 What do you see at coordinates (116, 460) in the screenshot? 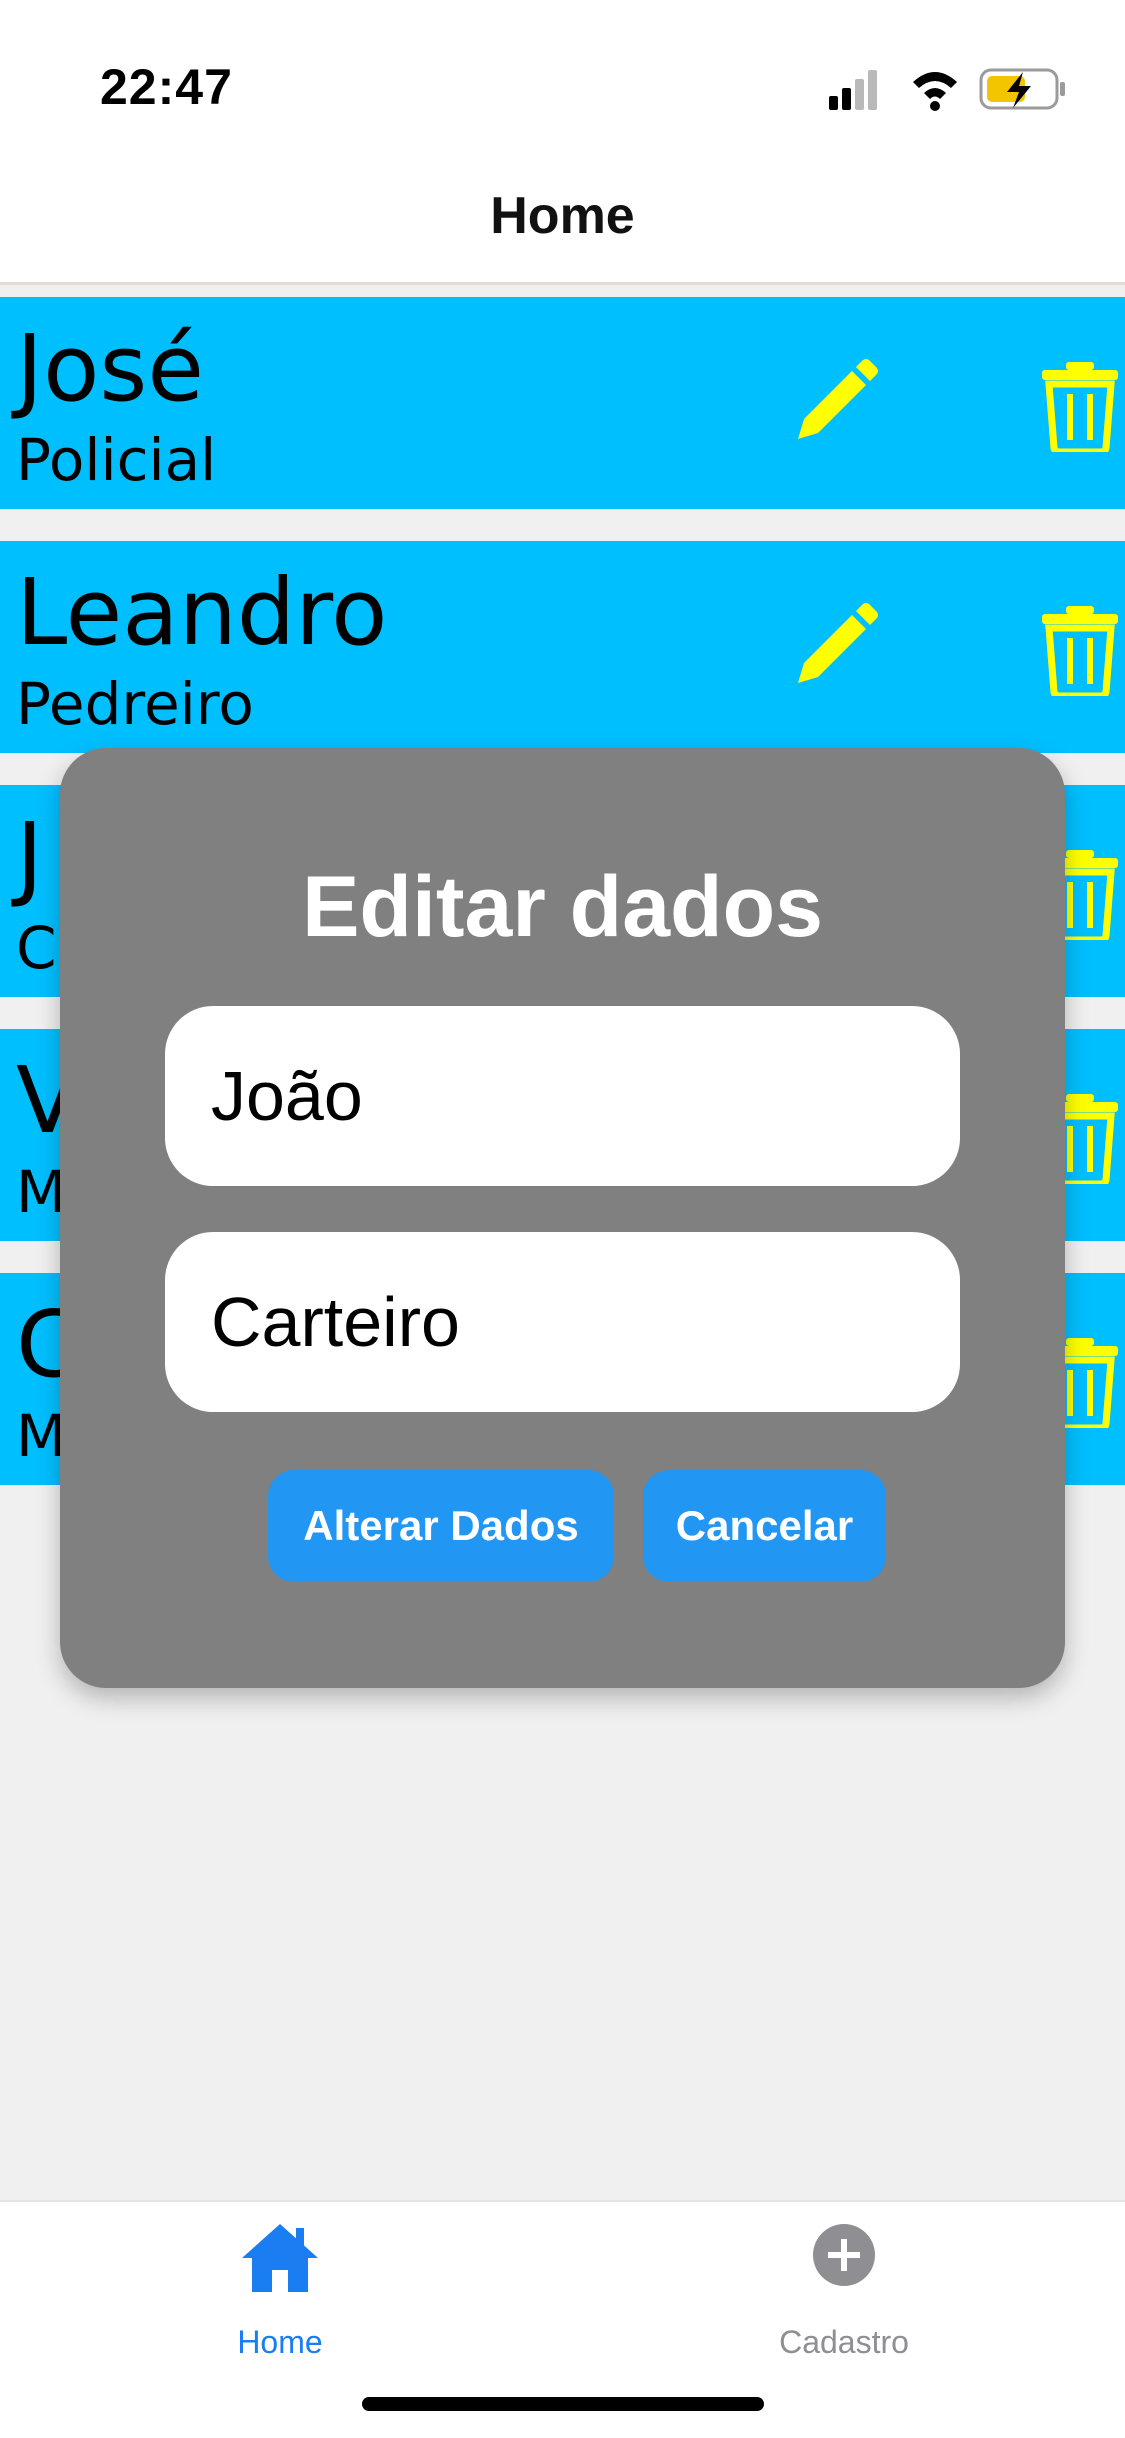
I see `person-role: Policial` at bounding box center [116, 460].